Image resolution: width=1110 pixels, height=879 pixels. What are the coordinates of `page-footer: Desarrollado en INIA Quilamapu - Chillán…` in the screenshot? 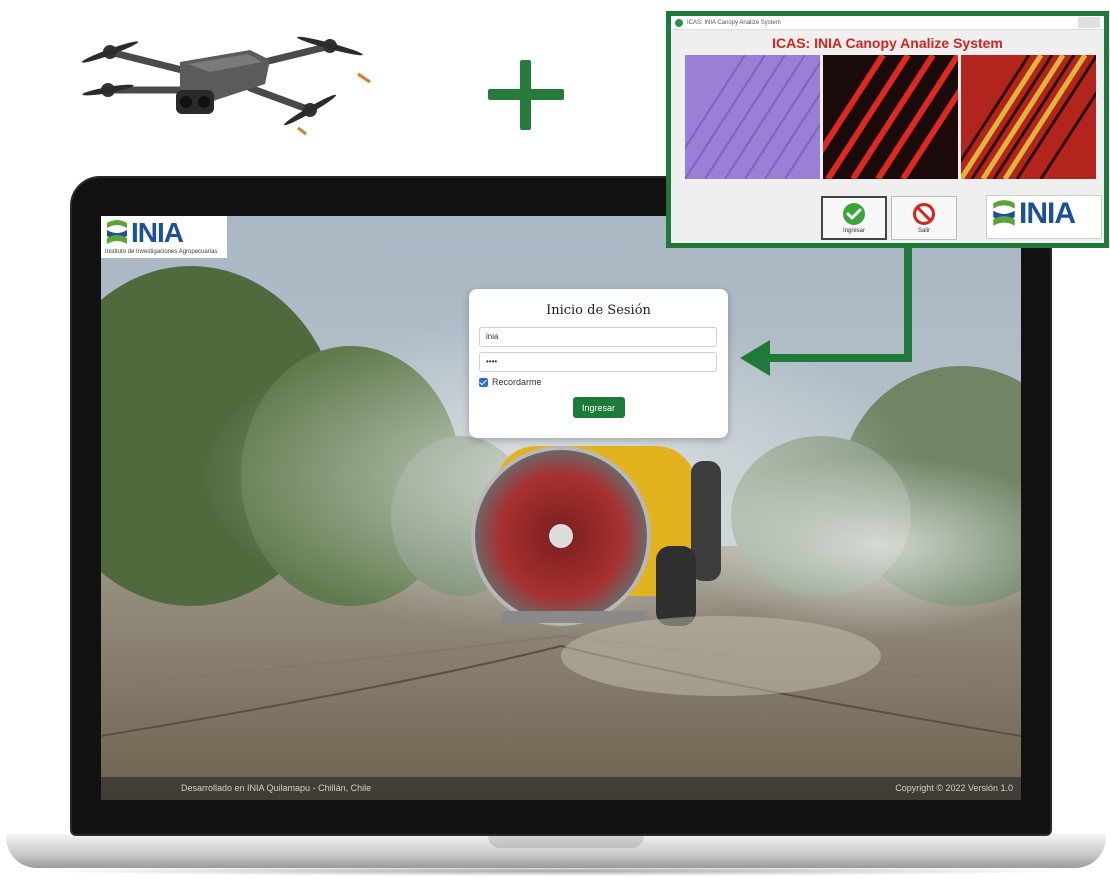 It's located at (561, 788).